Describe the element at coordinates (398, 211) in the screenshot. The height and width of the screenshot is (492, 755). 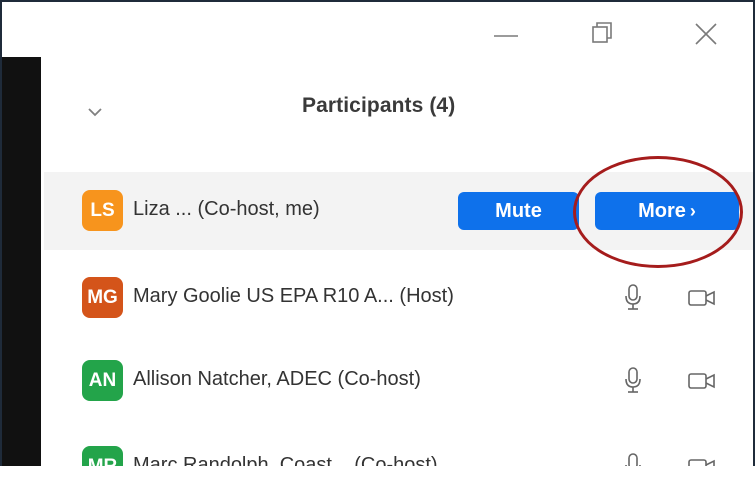
I see `participant-row-self: LS Liza ... (Co-host, me) Mute More ›` at that location.